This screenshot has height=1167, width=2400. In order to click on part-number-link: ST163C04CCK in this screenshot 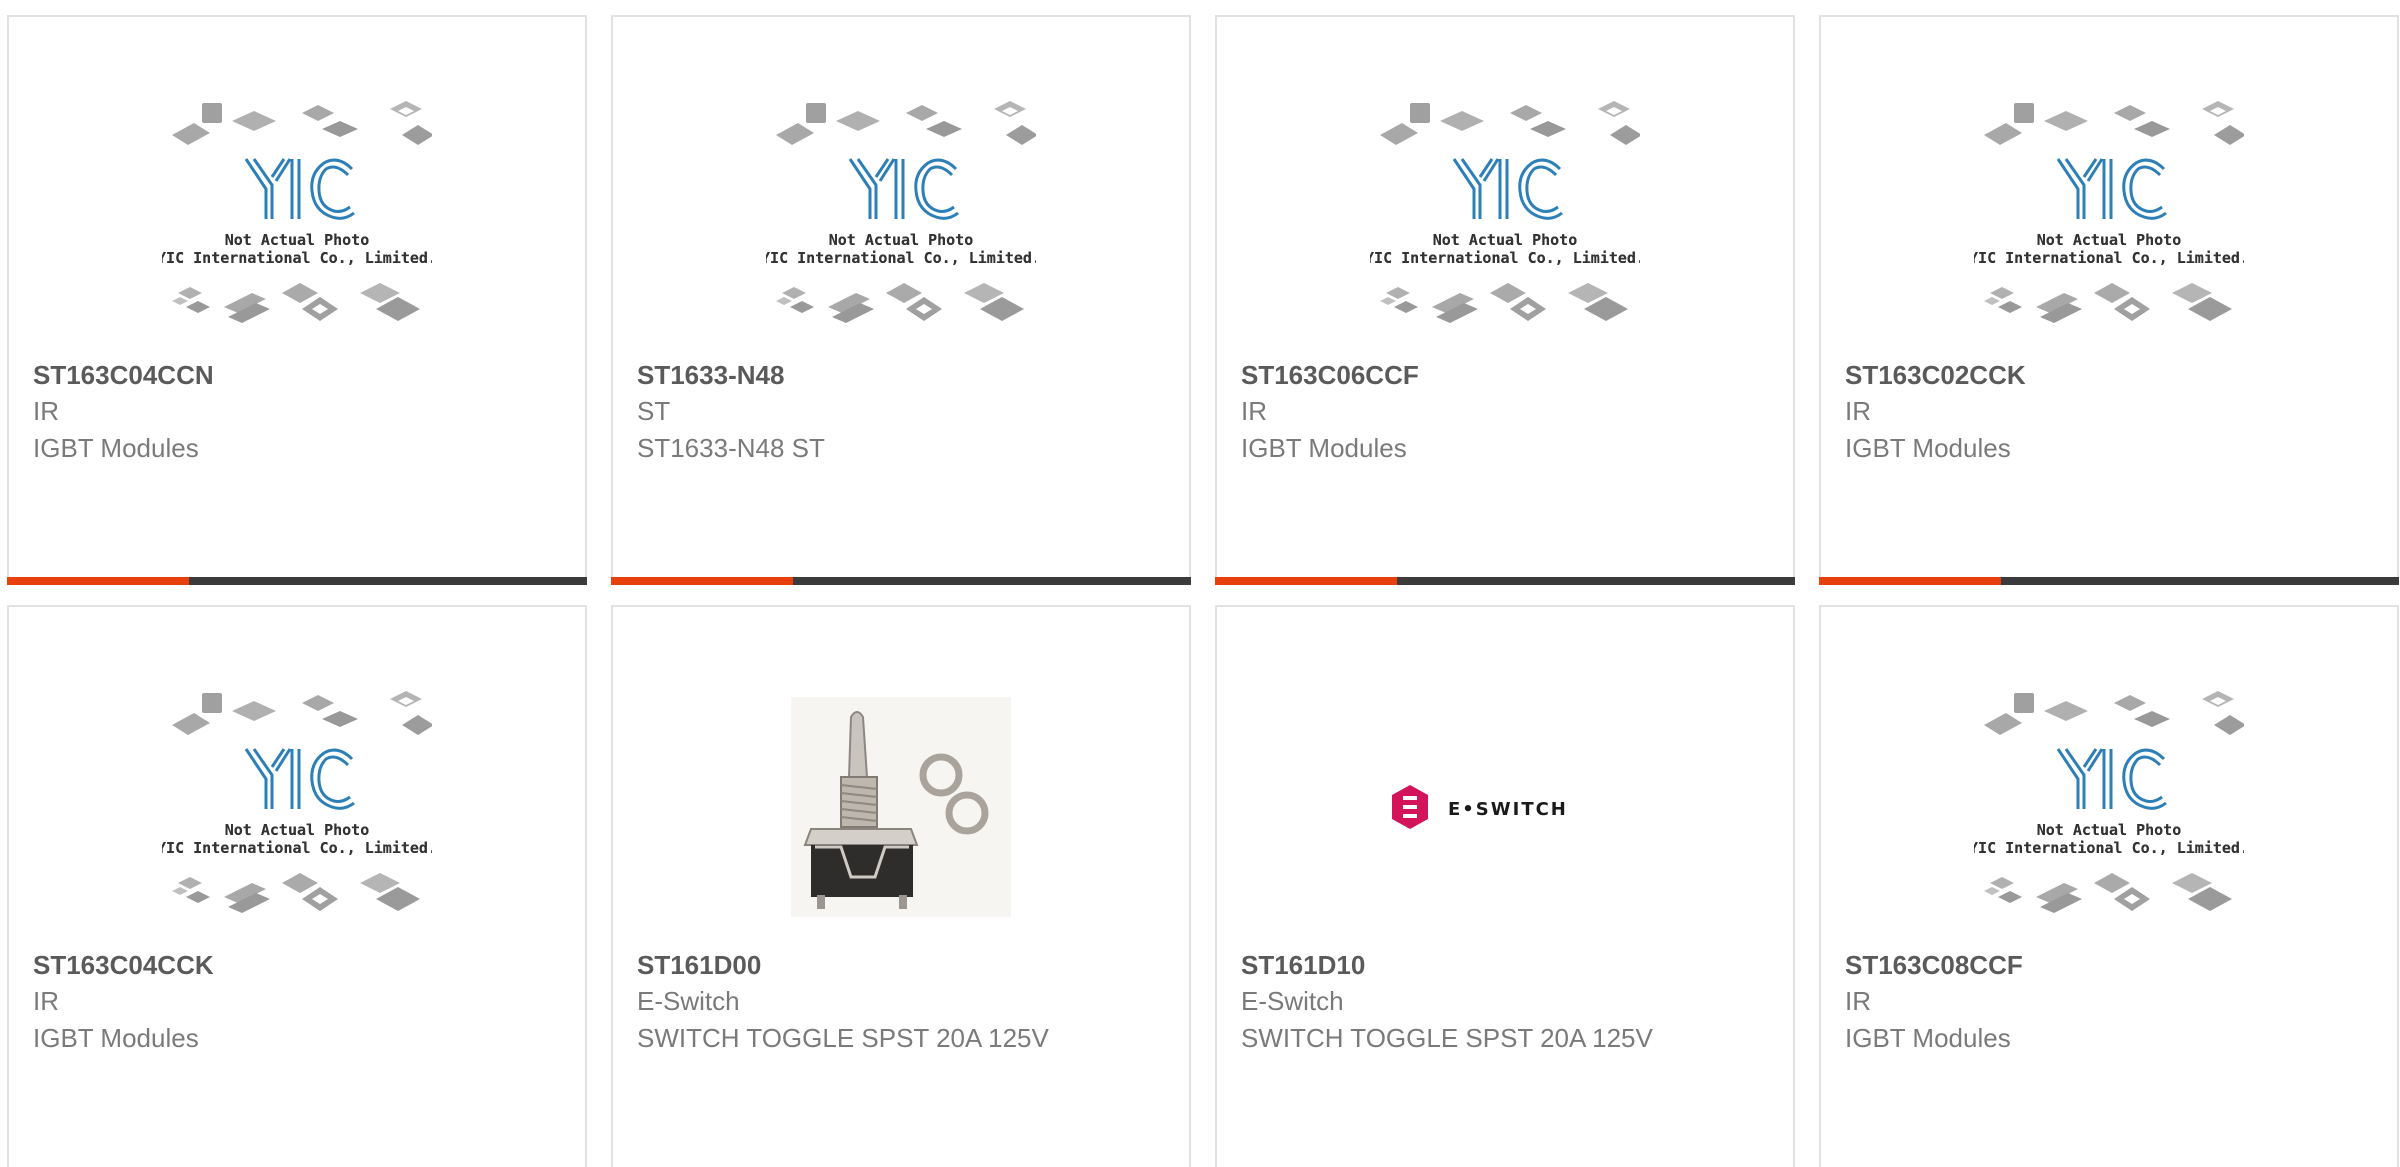, I will do `click(297, 965)`.